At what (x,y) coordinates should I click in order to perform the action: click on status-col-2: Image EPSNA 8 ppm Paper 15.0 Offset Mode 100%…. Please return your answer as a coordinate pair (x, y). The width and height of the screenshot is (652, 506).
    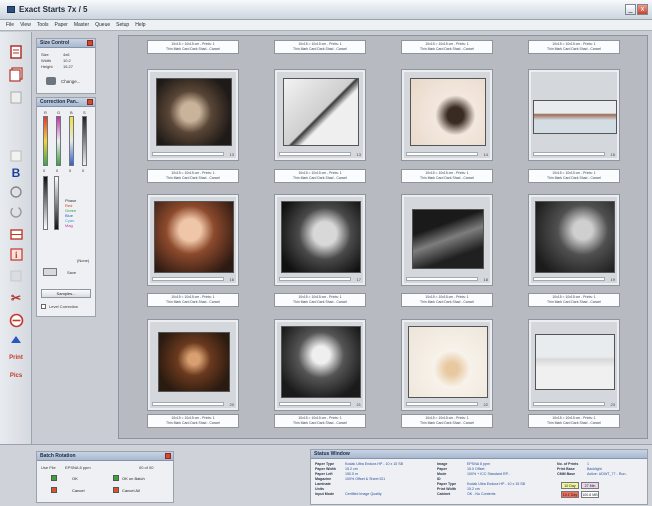
    Looking at the image, I should click on (496, 479).